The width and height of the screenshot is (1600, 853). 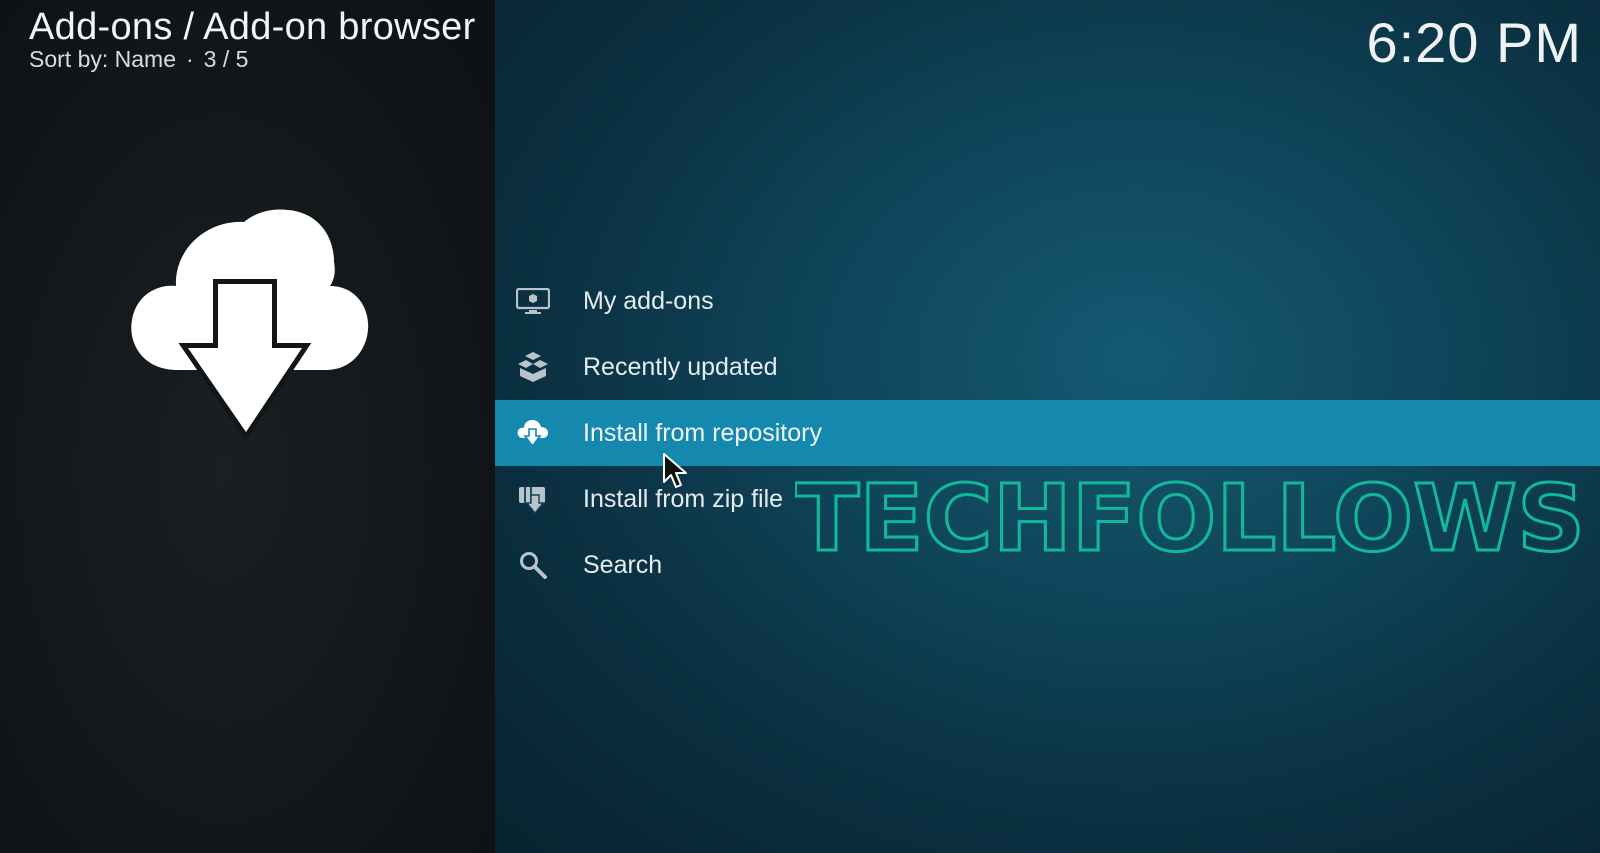 I want to click on sort-info: Sort by: Name · 3 / 5, so click(x=138, y=59).